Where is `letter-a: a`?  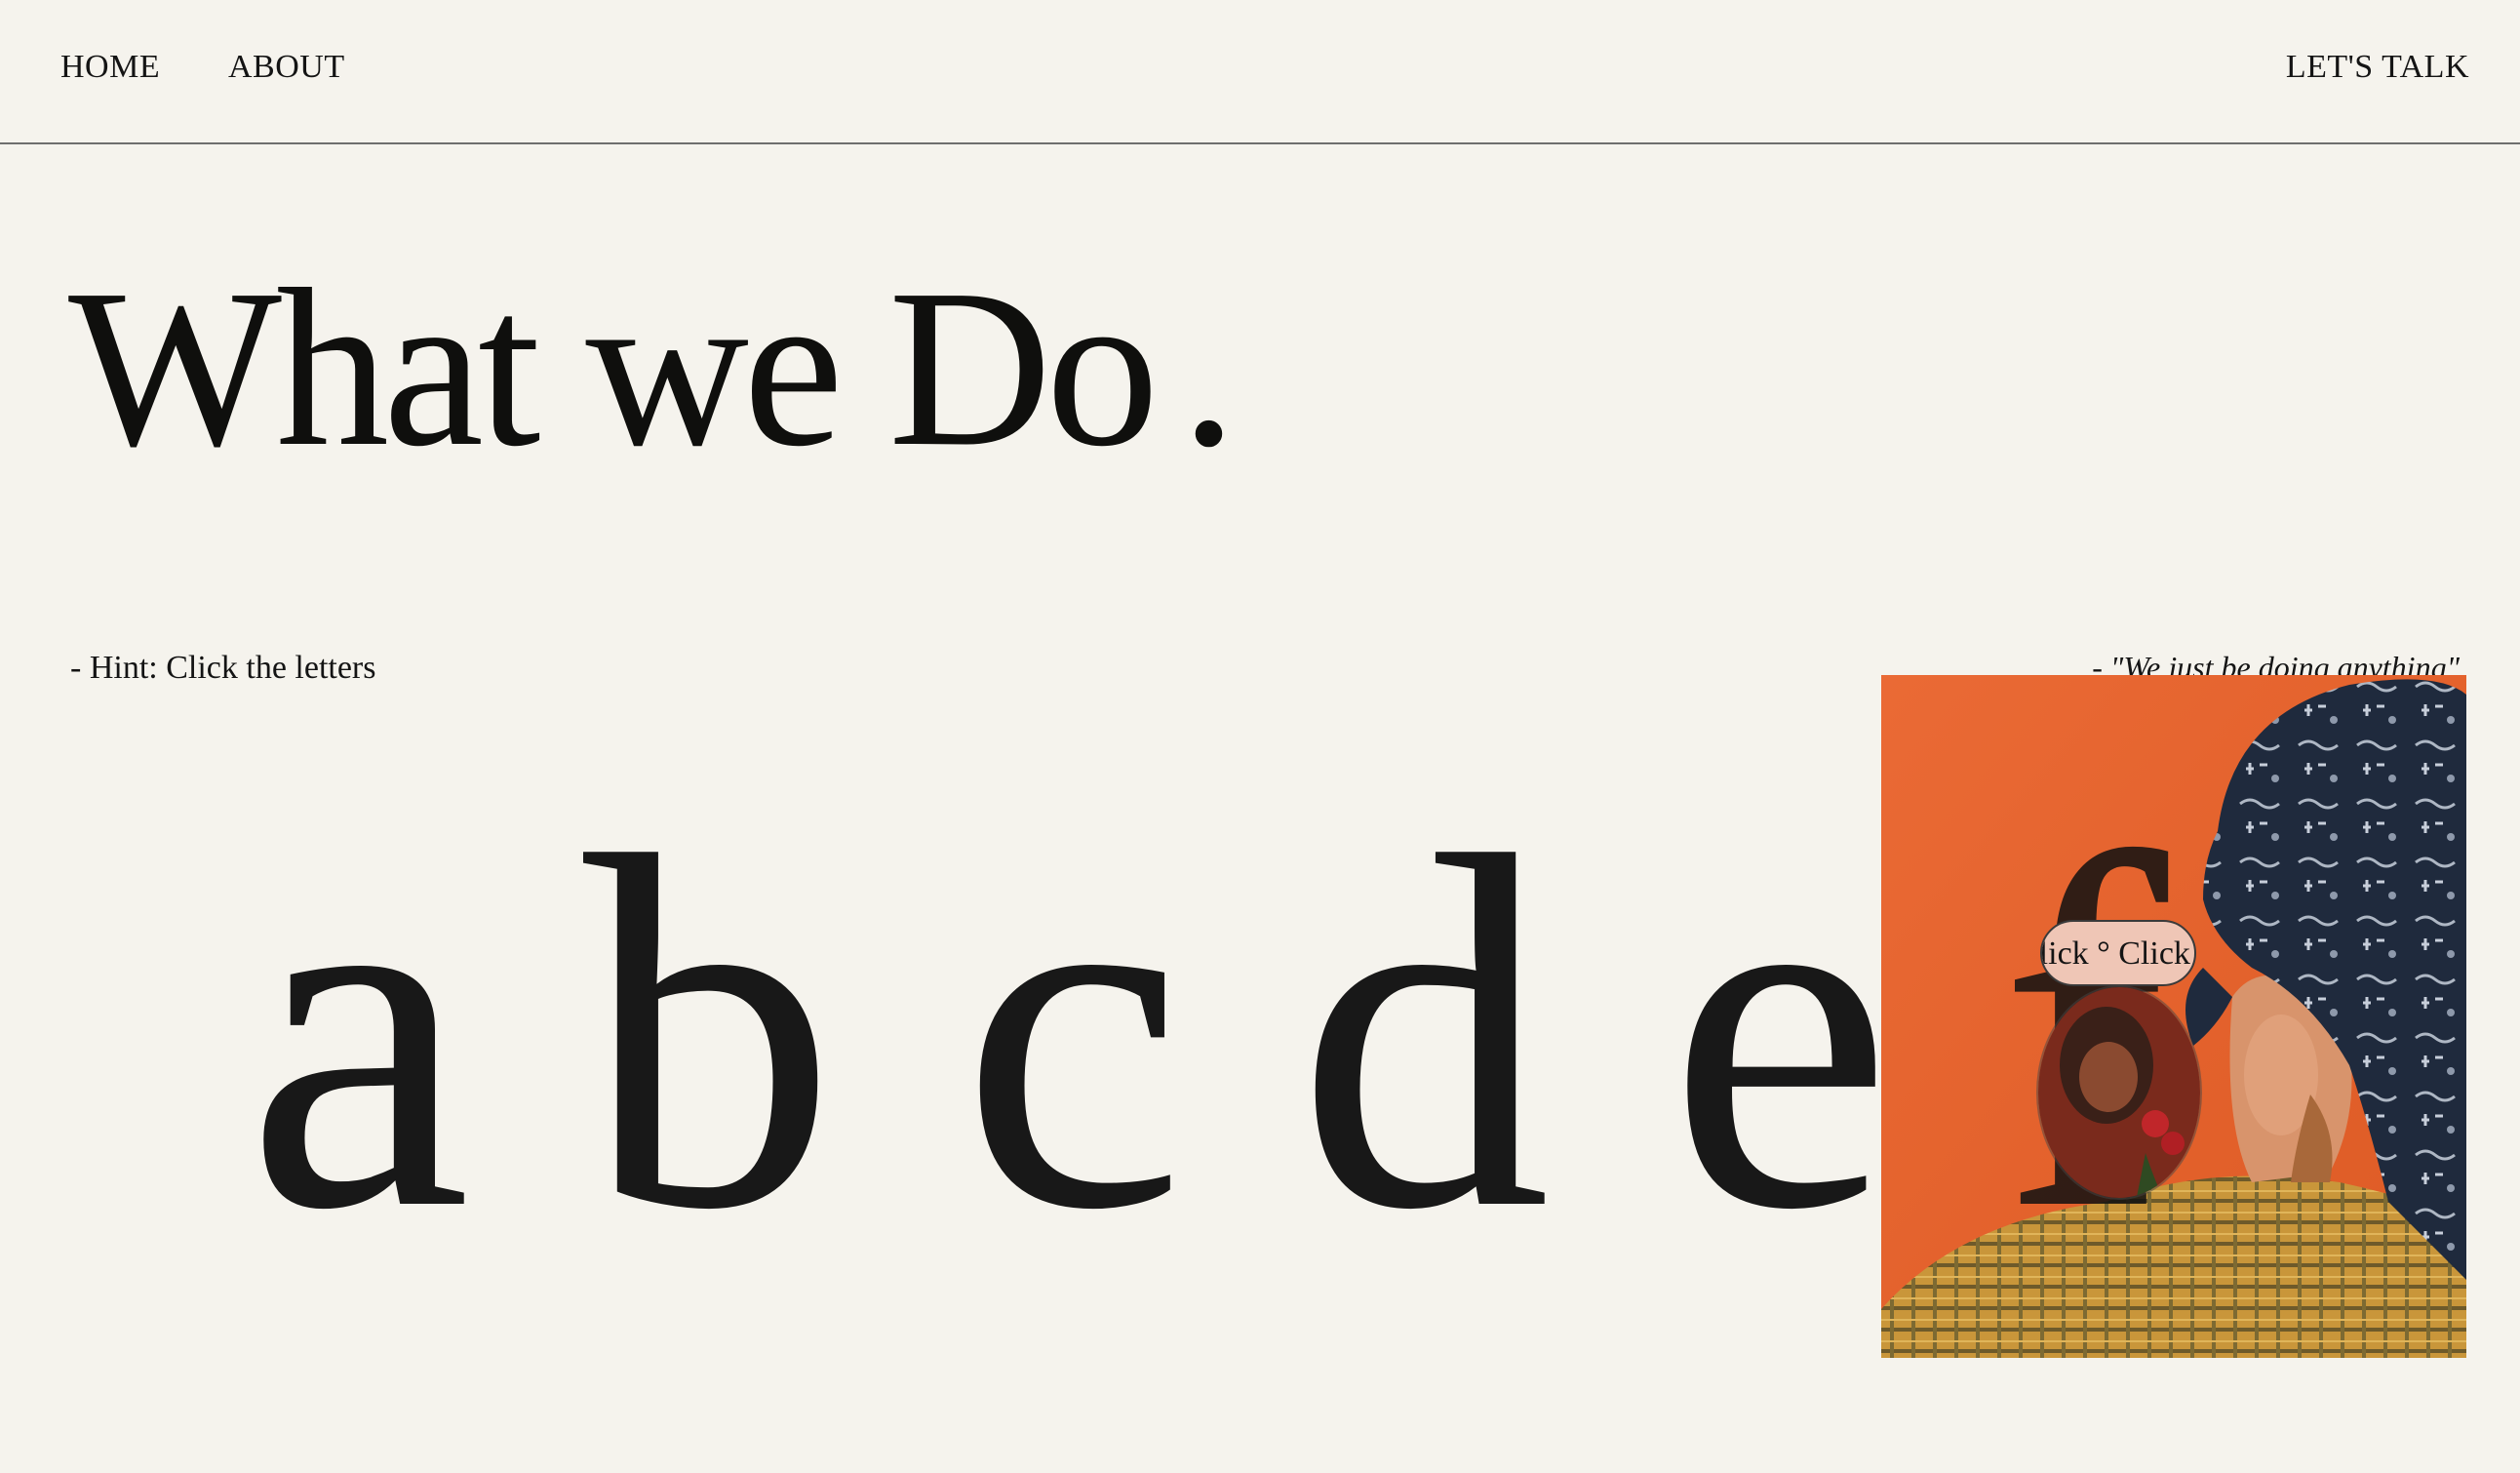
letter-a: a is located at coordinates (358, 1034).